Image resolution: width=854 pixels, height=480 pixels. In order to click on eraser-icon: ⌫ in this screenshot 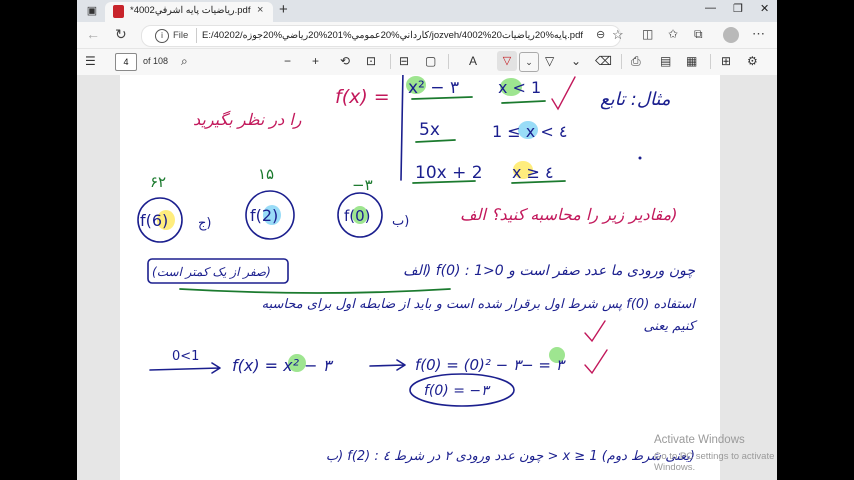, I will do `click(603, 61)`.